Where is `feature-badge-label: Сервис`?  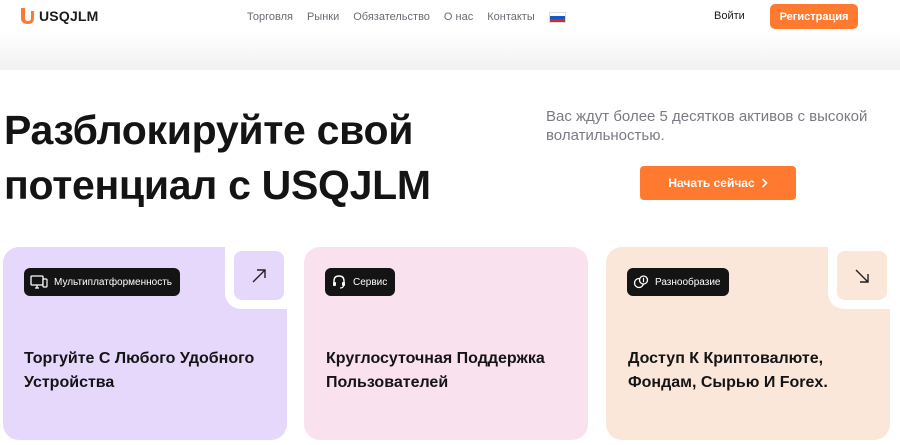
feature-badge-label: Сервис is located at coordinates (370, 282).